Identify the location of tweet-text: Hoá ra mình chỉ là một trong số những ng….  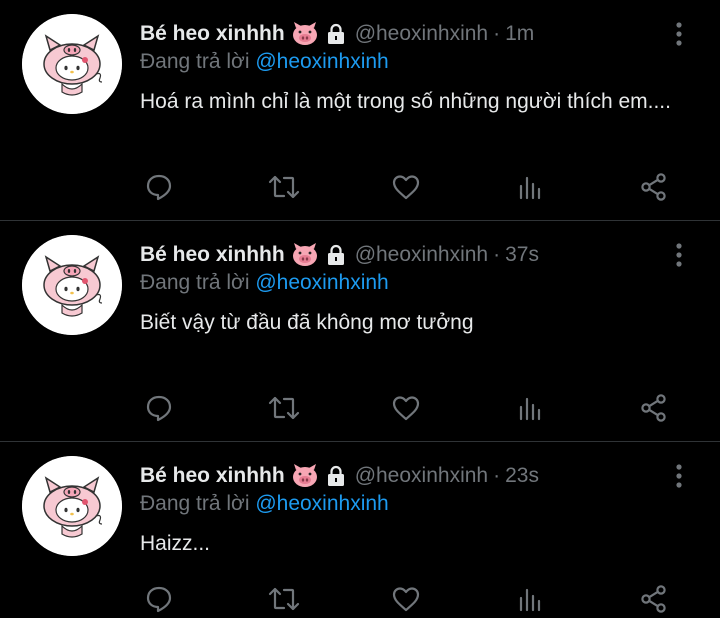
(405, 101).